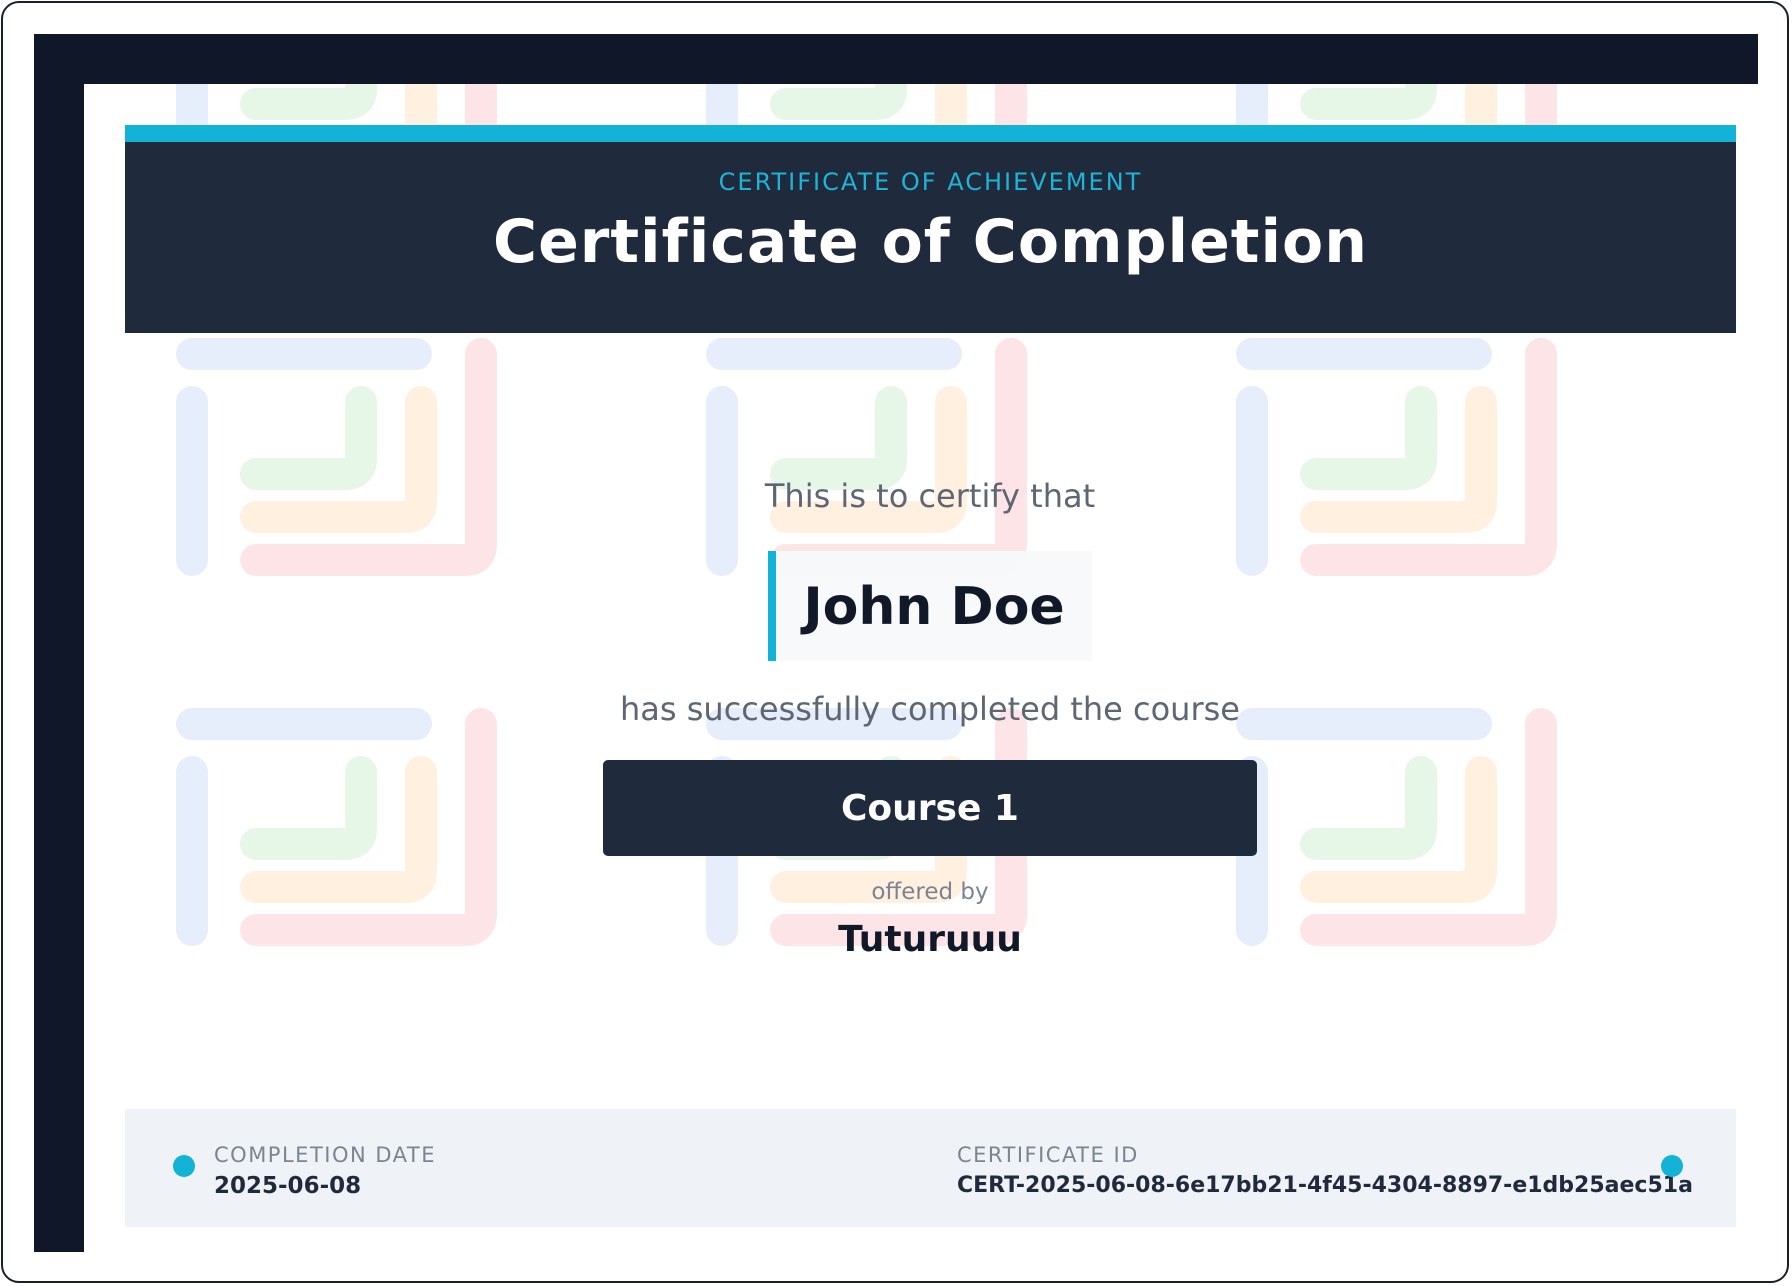 The height and width of the screenshot is (1286, 1792). What do you see at coordinates (325, 1155) in the screenshot?
I see `completion-date-label: COMPLETION DATE` at bounding box center [325, 1155].